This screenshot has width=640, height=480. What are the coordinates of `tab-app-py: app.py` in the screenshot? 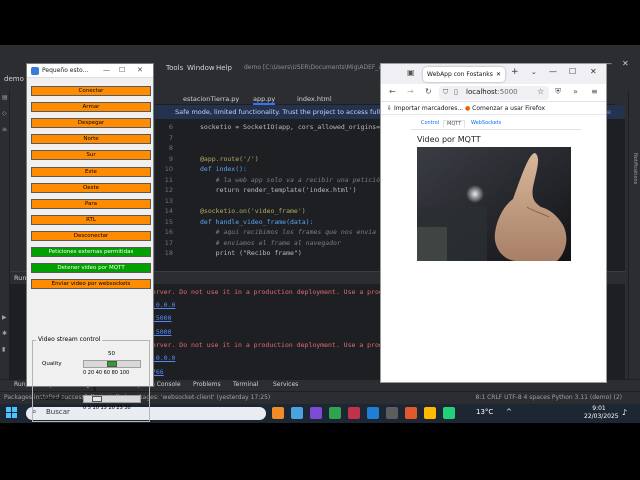 It's located at (264, 99).